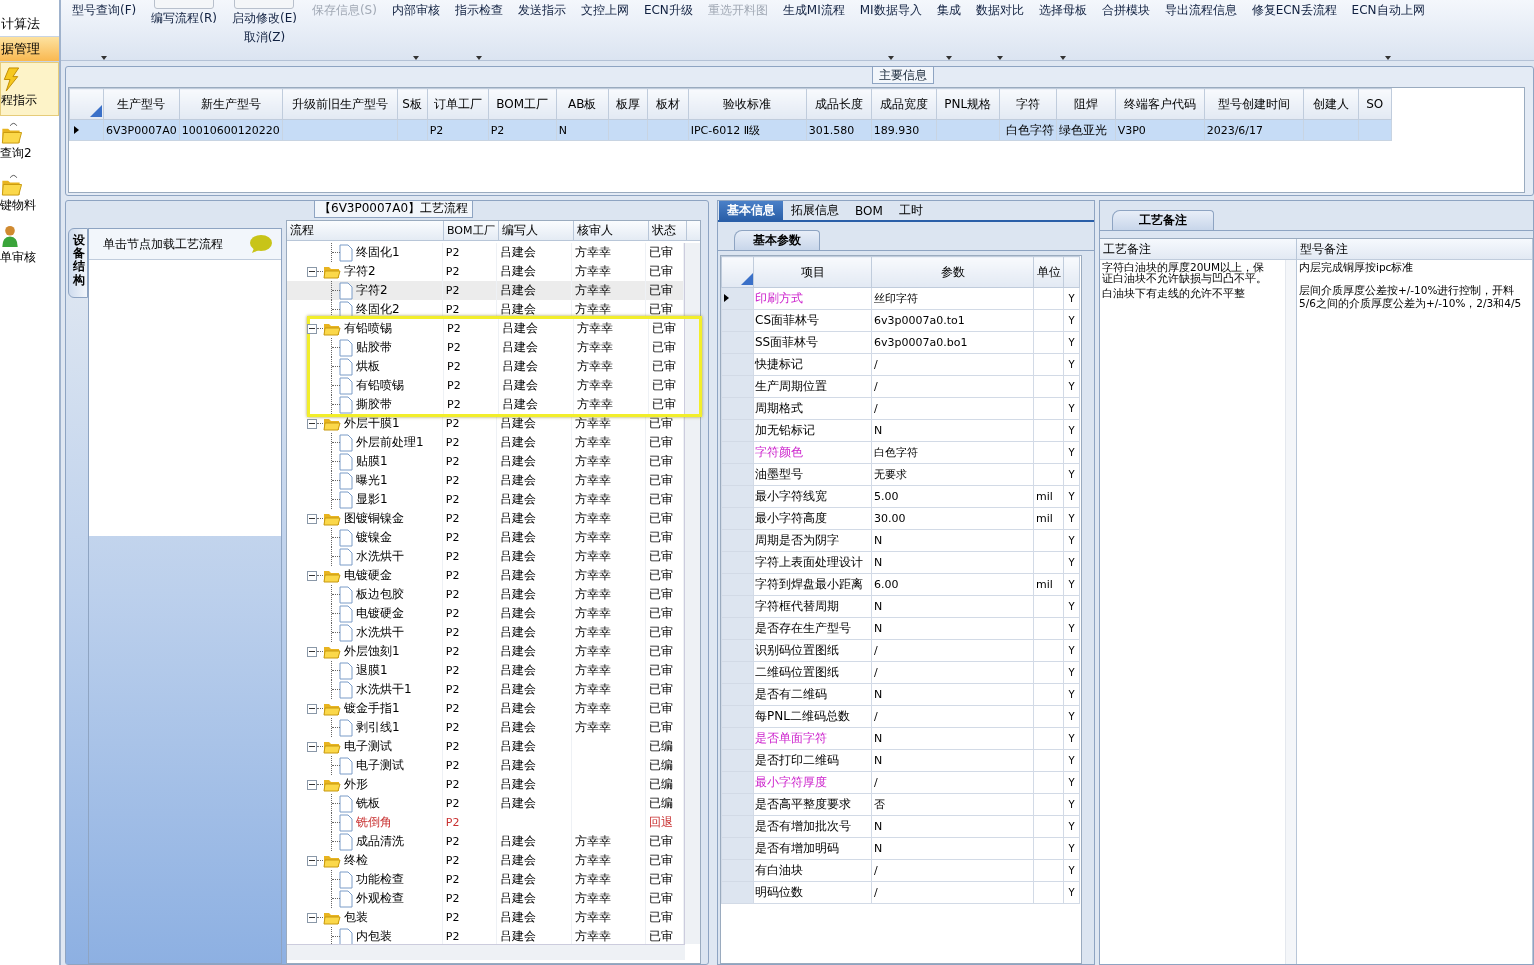  Describe the element at coordinates (485, 670) in the screenshot. I see `tree-row: 退膜1 P2 吕建会 方幸幸 已审` at that location.